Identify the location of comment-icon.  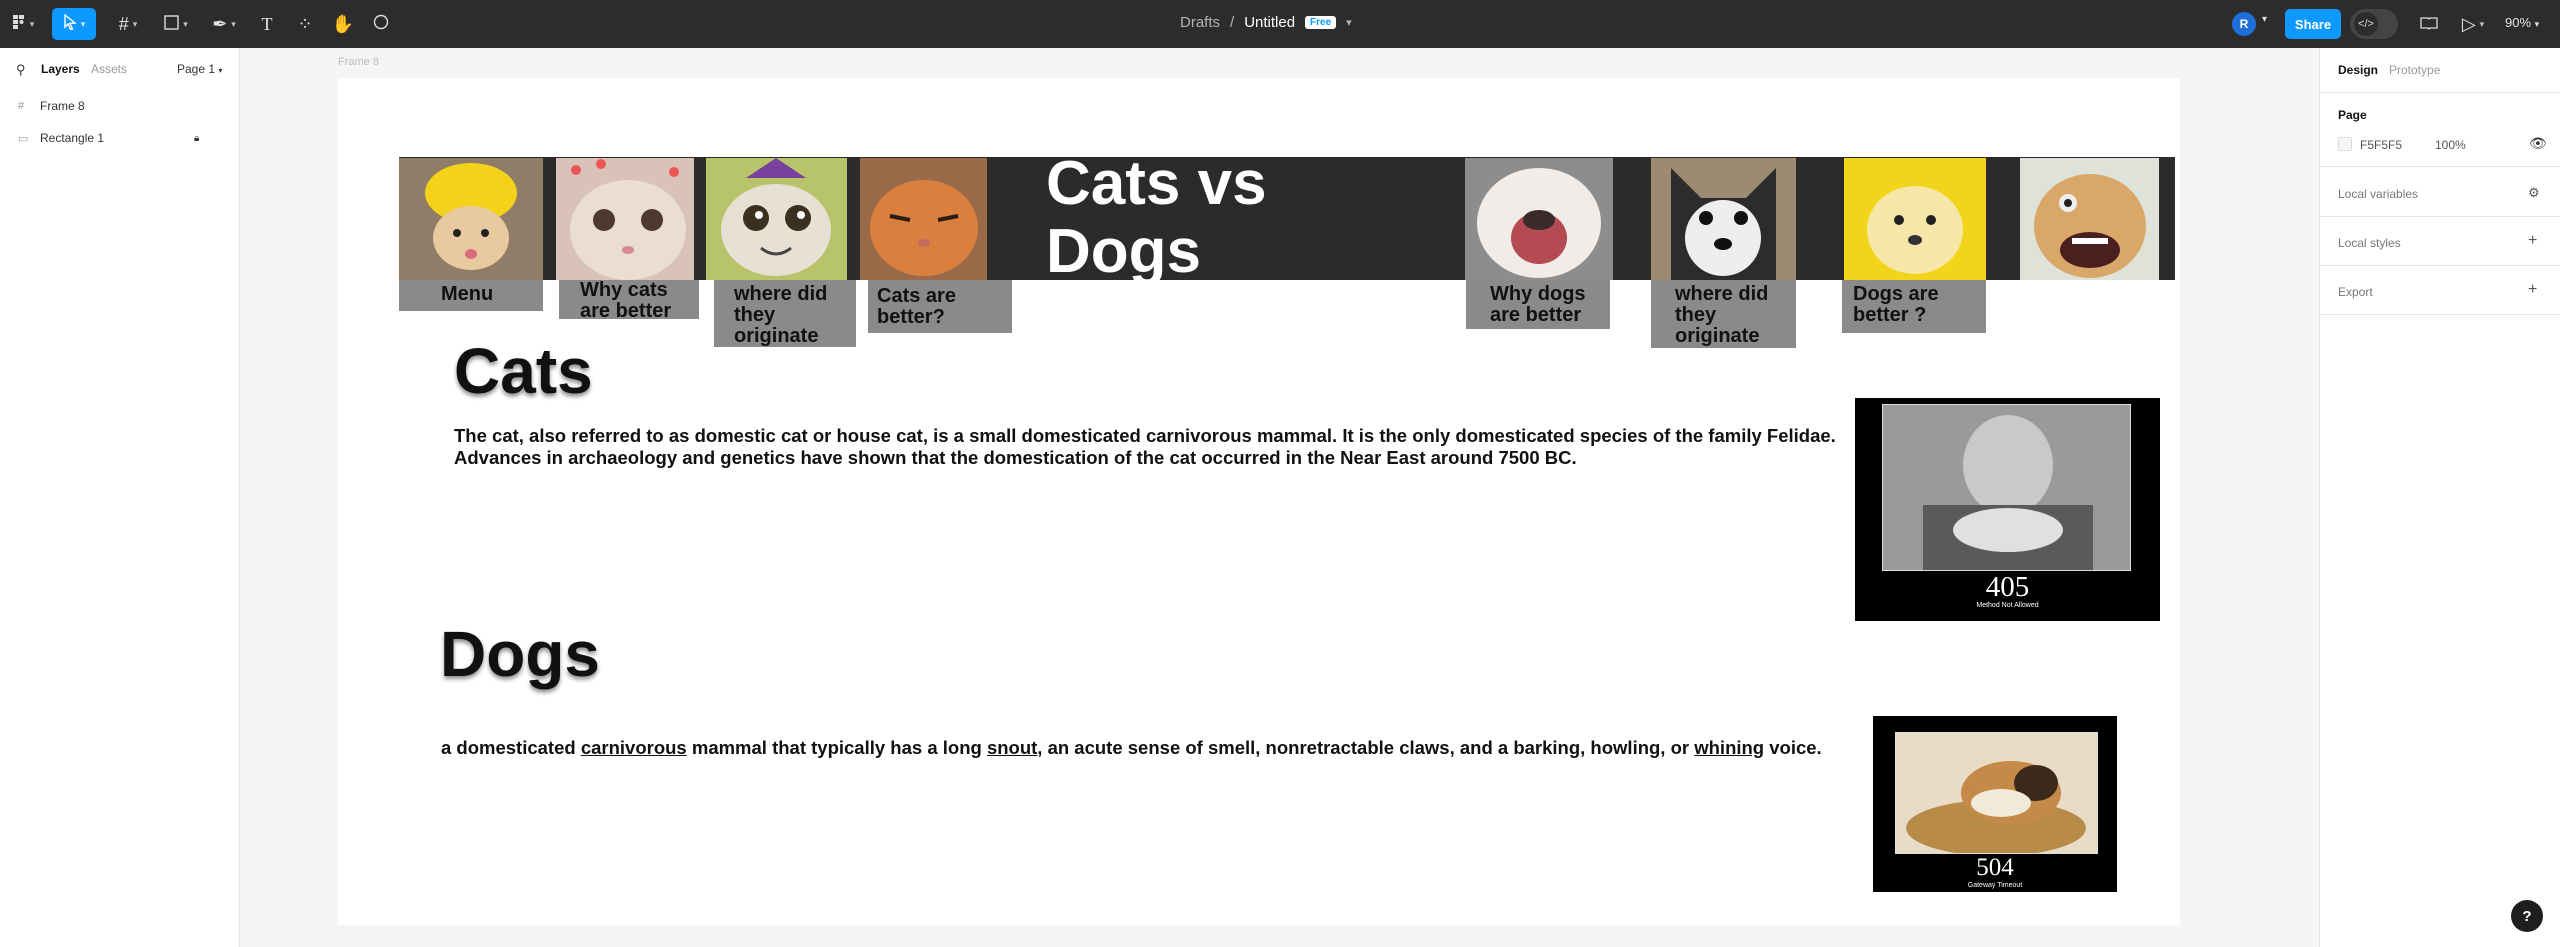
(381, 24).